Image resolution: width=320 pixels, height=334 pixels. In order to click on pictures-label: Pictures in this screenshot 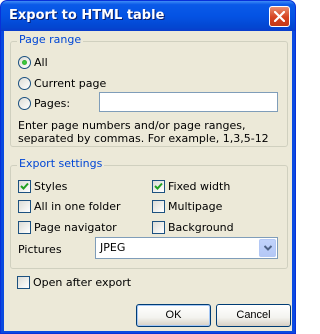, I will do `click(40, 249)`.